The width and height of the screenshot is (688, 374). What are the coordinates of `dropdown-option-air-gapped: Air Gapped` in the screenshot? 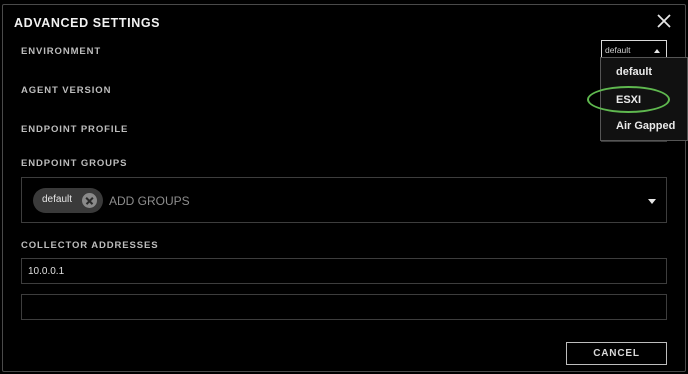 It's located at (645, 126).